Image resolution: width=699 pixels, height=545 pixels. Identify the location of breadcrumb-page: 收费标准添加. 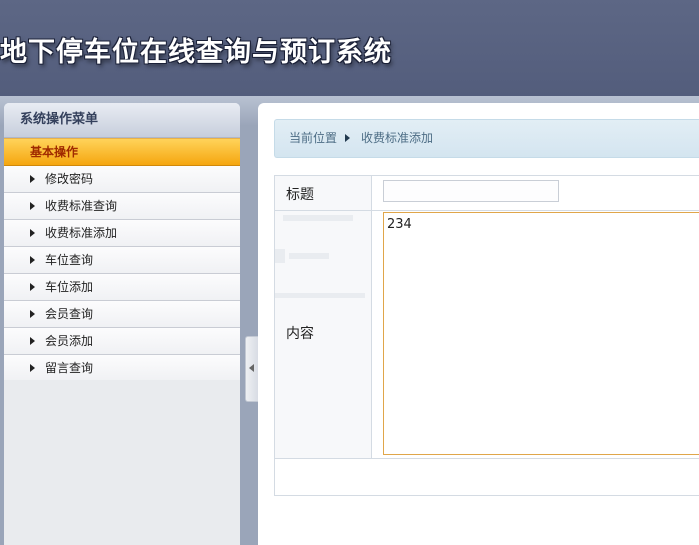
(397, 138).